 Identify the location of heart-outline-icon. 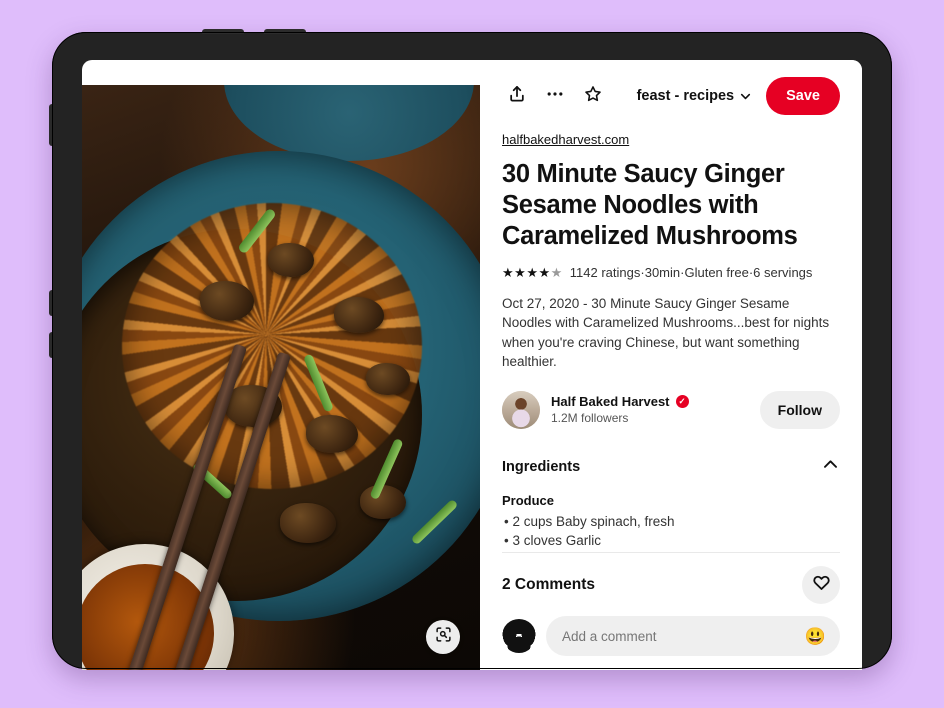
(821, 585).